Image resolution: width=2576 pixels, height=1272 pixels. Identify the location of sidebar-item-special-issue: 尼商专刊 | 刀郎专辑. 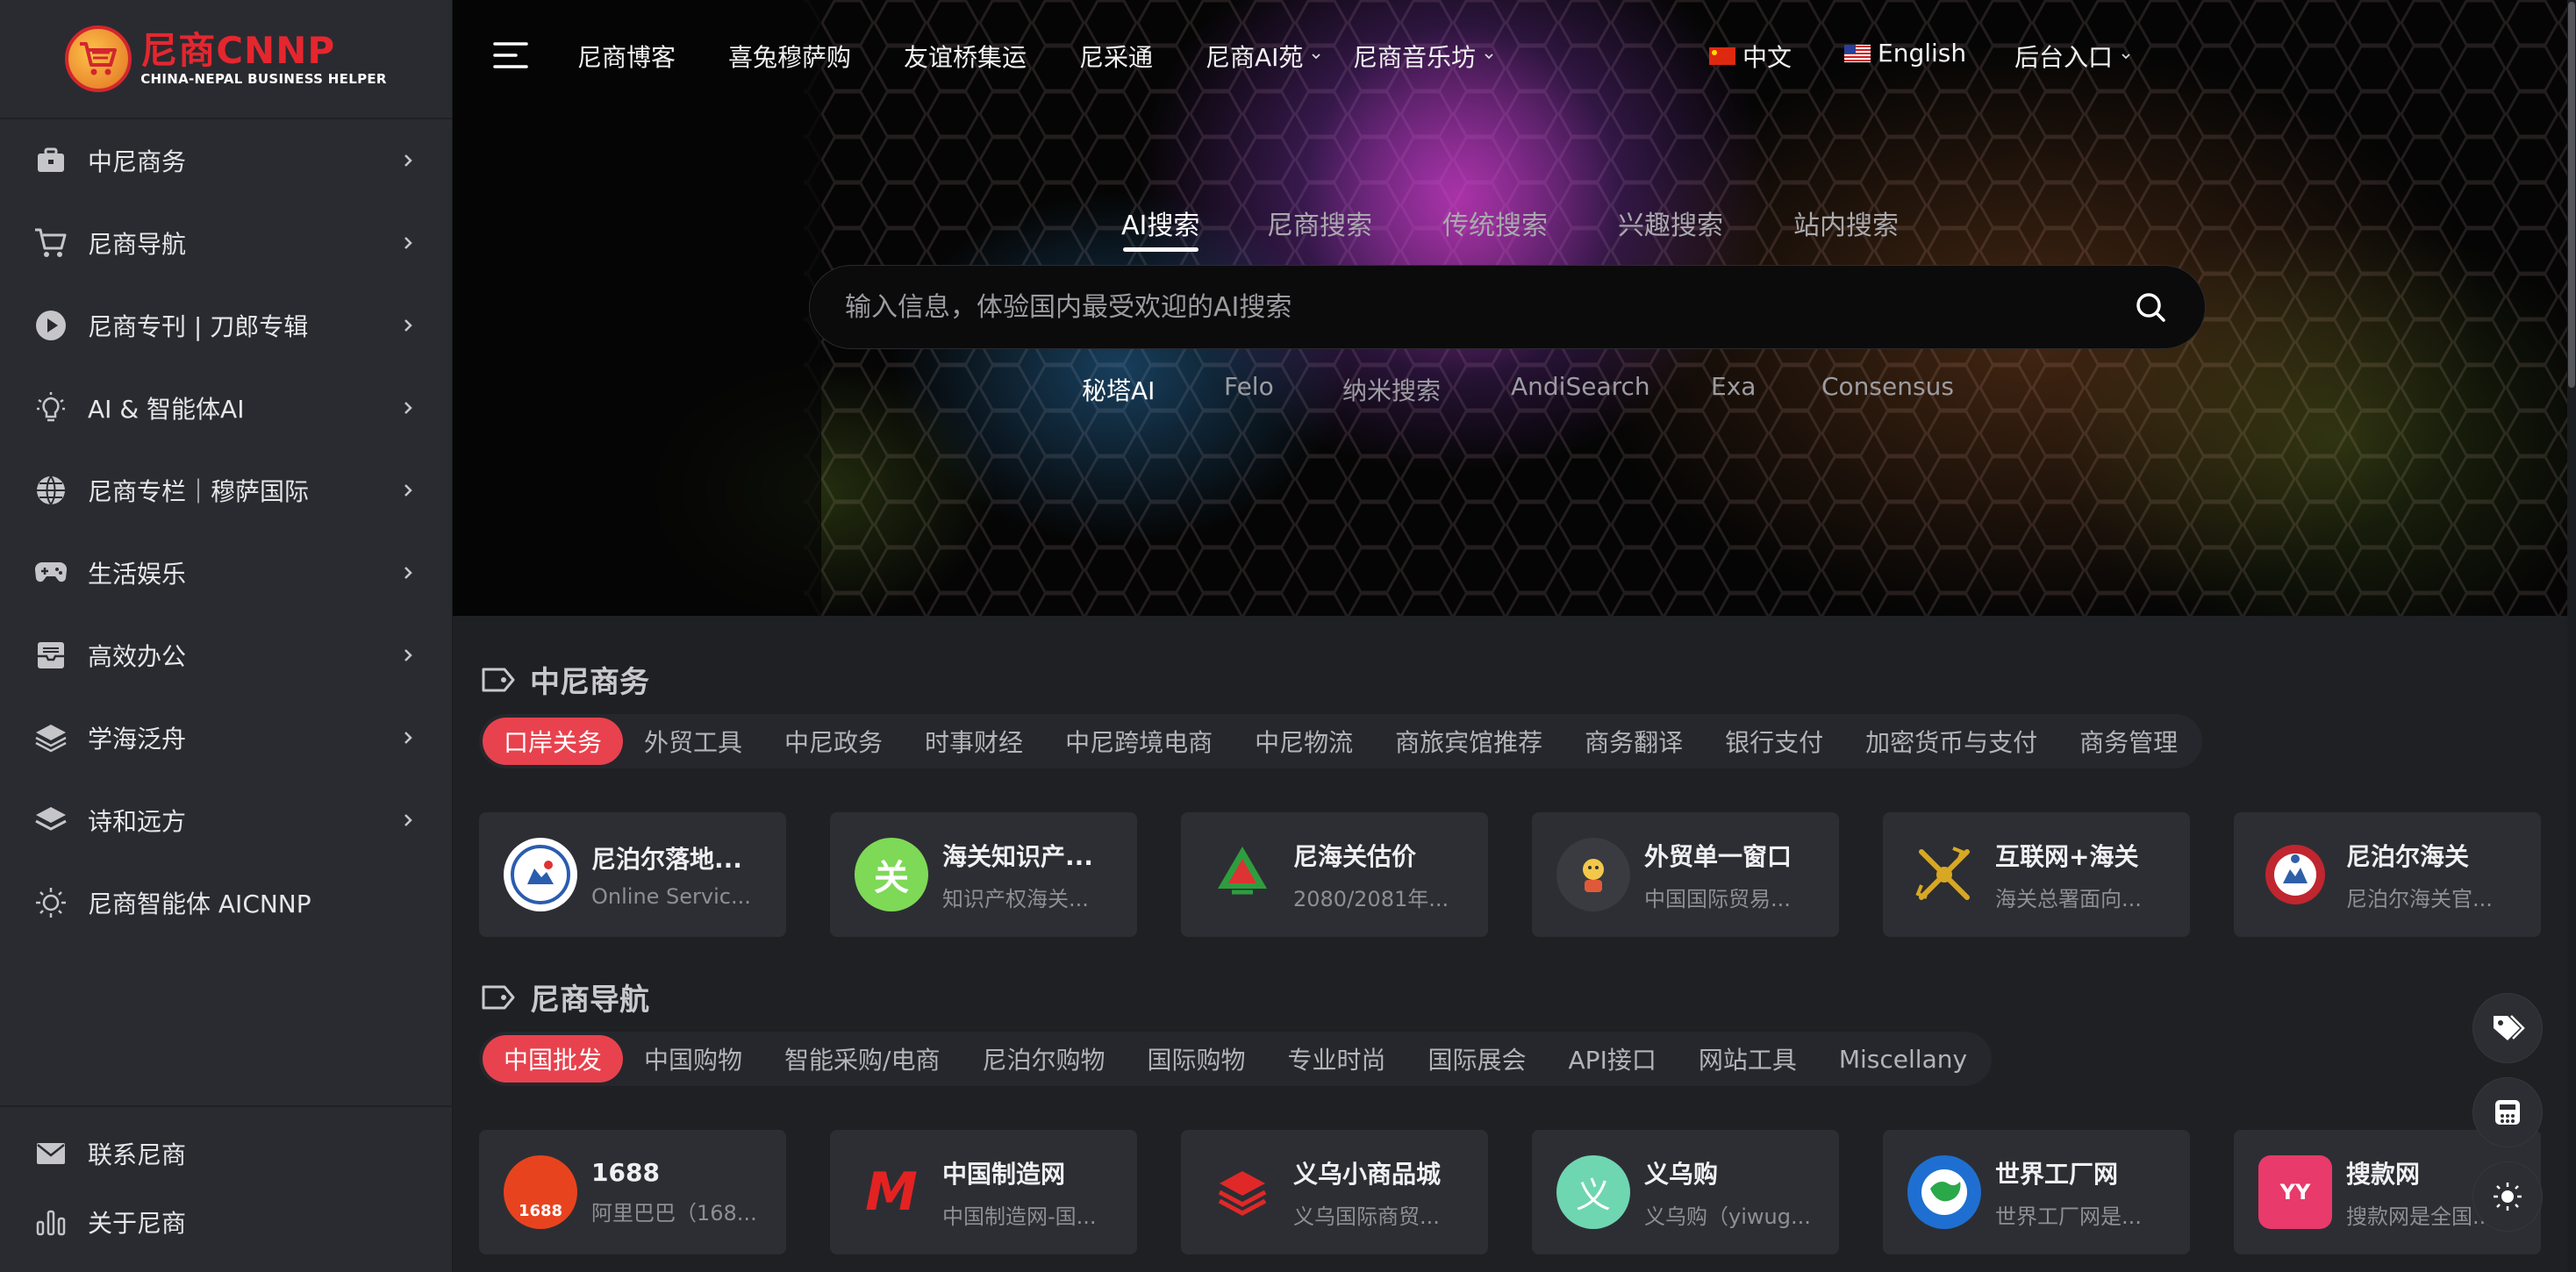
(226, 325).